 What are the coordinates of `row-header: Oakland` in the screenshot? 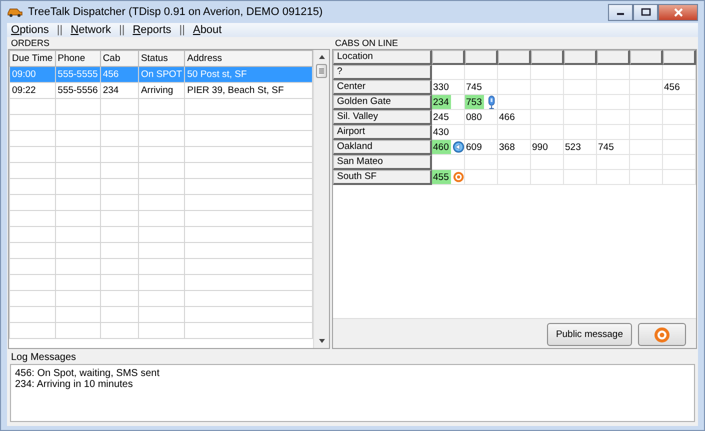 It's located at (382, 147).